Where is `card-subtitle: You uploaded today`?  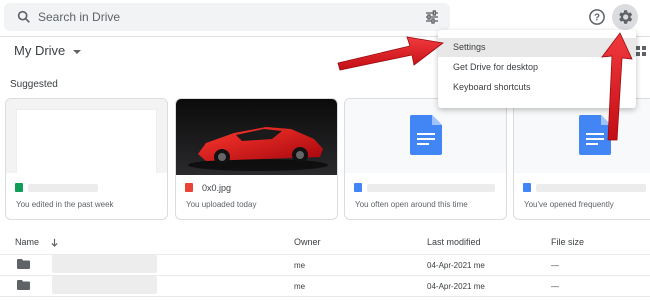 card-subtitle: You uploaded today is located at coordinates (221, 204).